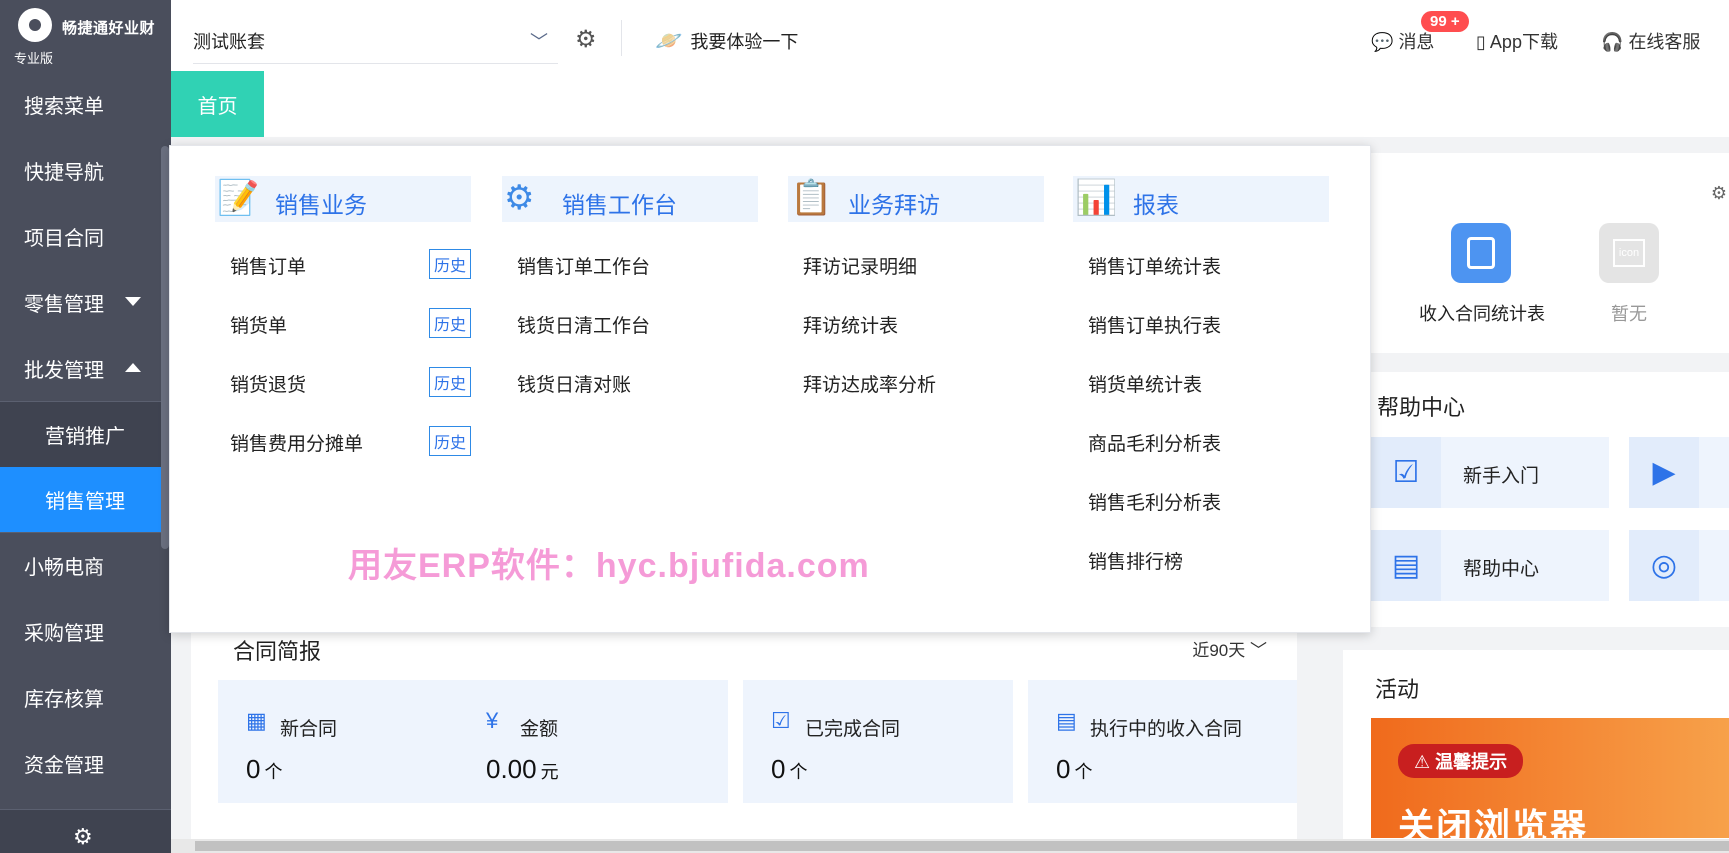 The height and width of the screenshot is (853, 1729). I want to click on sidebar-item-label: 采购管理, so click(64, 633).